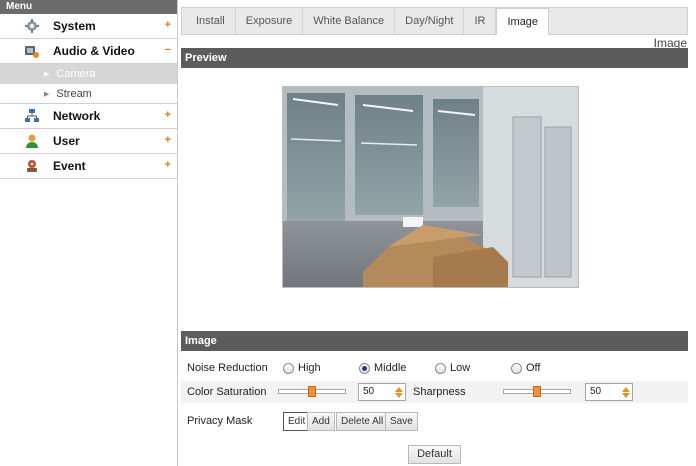  Describe the element at coordinates (364, 368) in the screenshot. I see `radio-button-selected` at that location.